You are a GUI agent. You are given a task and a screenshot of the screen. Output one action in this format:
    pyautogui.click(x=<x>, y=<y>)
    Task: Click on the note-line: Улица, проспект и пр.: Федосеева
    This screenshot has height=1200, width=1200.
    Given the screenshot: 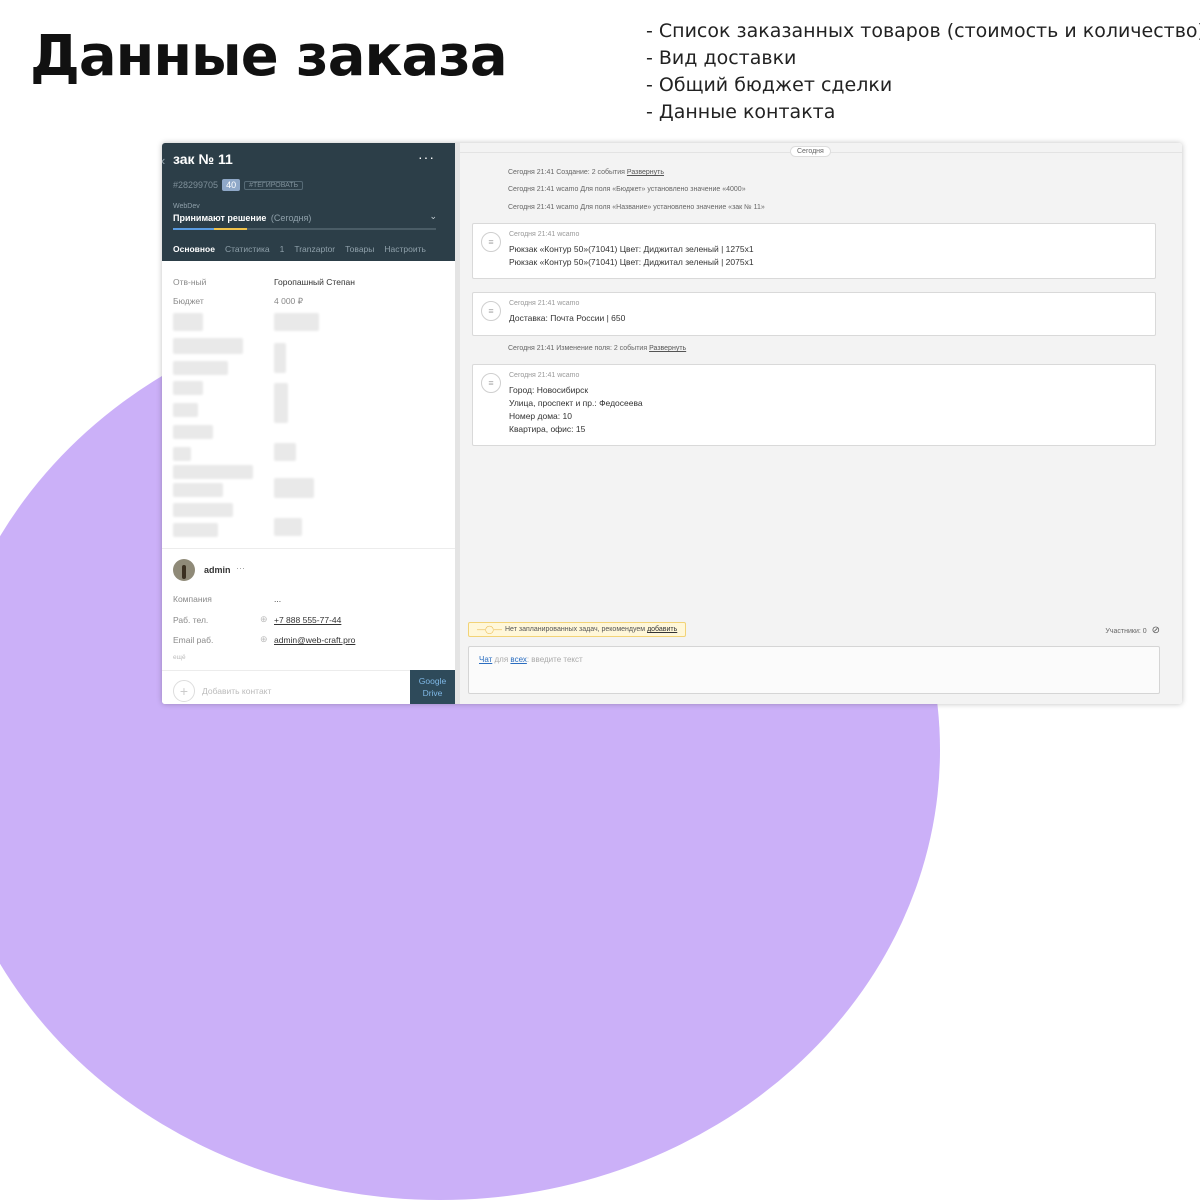 What is the action you would take?
    pyautogui.click(x=576, y=403)
    